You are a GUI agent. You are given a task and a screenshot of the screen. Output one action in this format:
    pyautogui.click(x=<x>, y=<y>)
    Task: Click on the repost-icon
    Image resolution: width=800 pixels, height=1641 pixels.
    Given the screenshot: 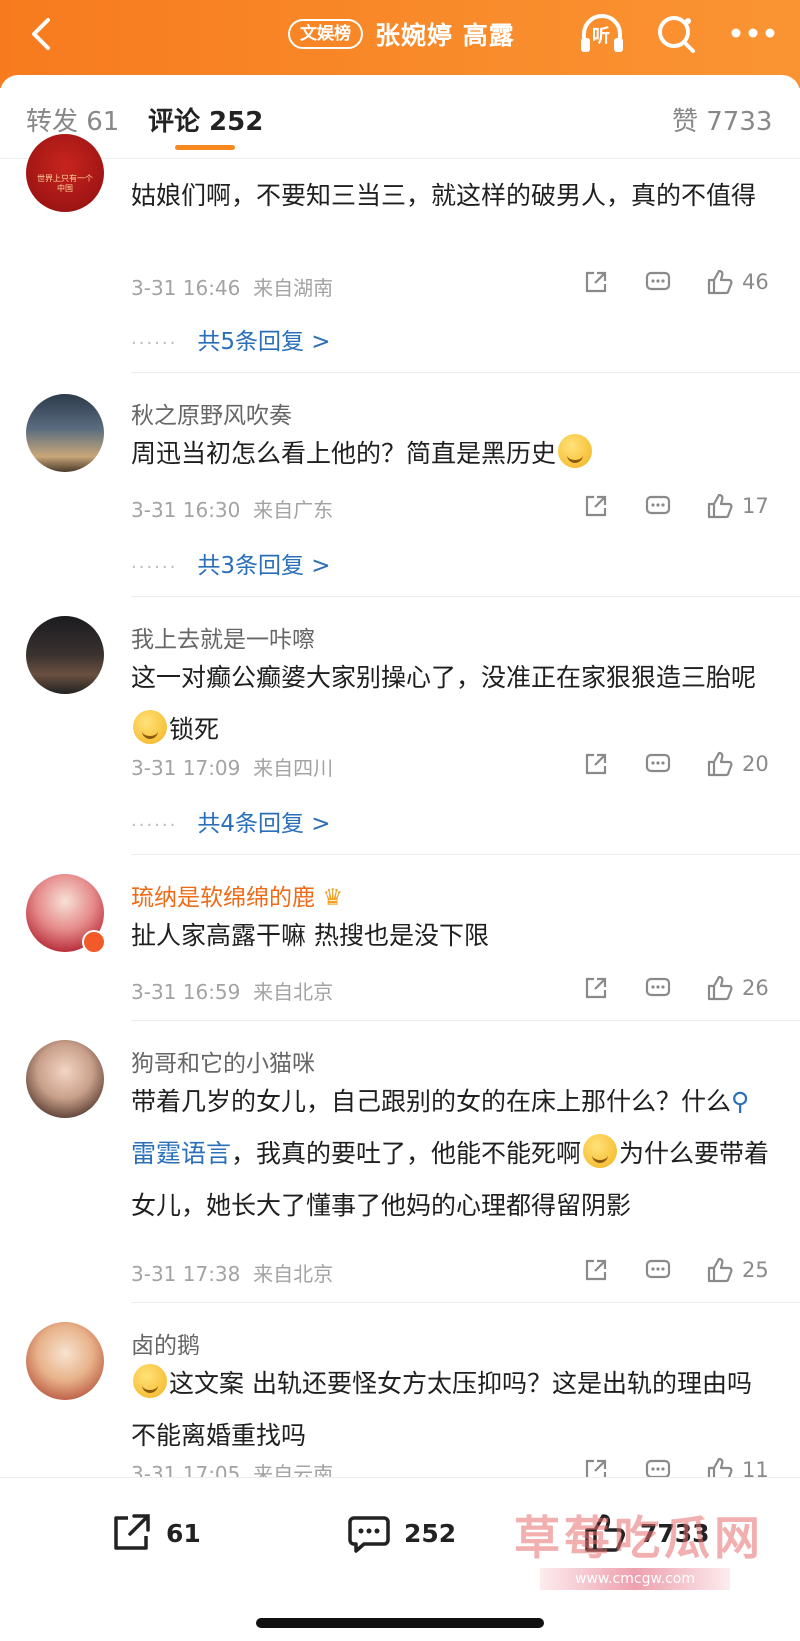 What is the action you would take?
    pyautogui.click(x=132, y=1532)
    